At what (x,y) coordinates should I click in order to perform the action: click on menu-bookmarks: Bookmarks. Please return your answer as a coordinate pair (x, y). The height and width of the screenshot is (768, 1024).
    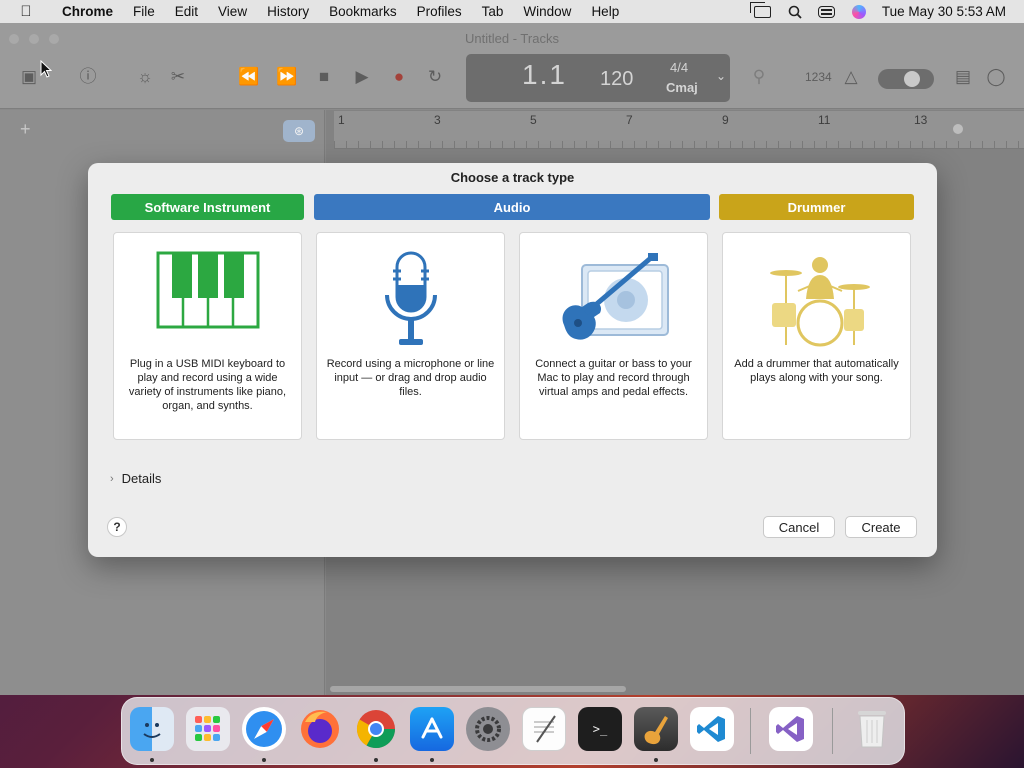
    Looking at the image, I should click on (363, 11).